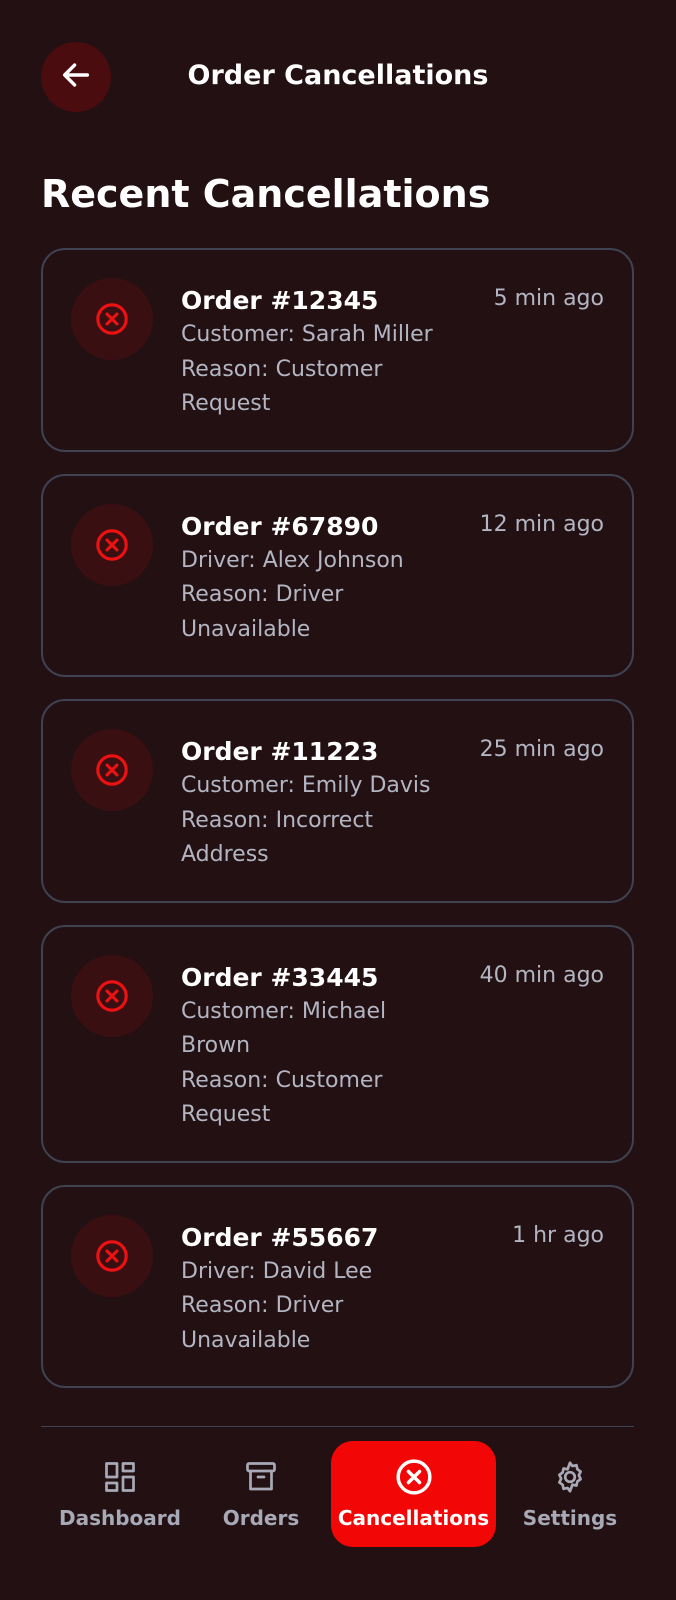  Describe the element at coordinates (277, 837) in the screenshot. I see `cancel-reason: Reason: Incorrect Address` at that location.